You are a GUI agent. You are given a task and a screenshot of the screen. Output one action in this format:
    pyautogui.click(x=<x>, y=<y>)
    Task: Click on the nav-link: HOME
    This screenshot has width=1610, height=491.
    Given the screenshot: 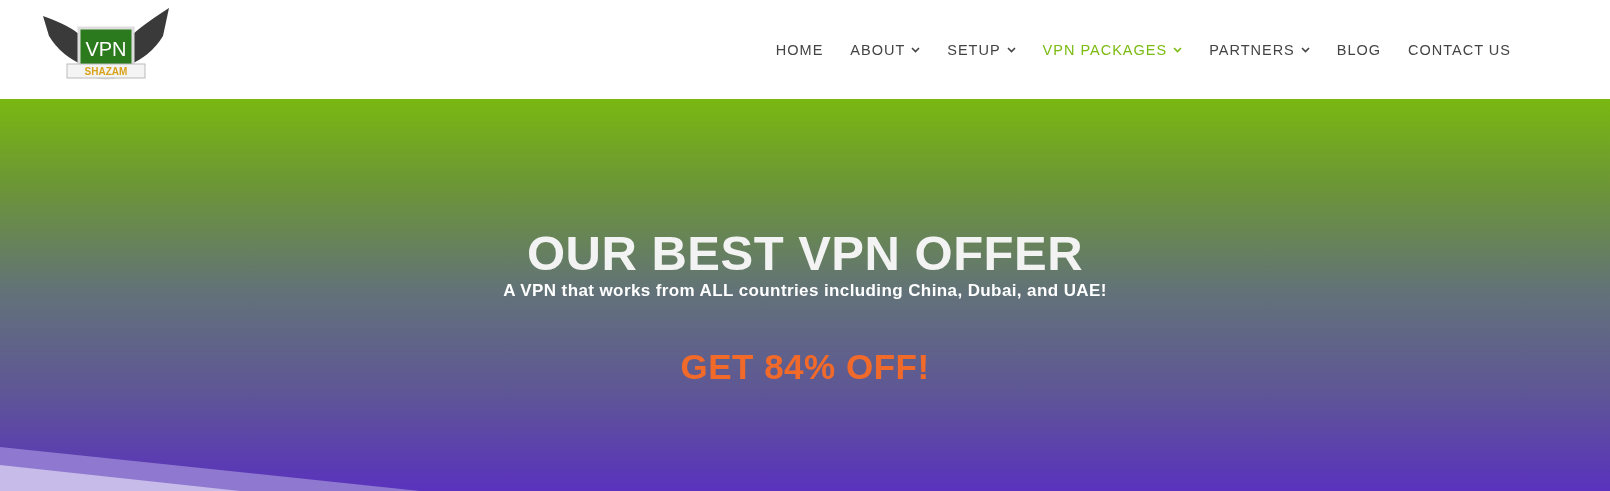 What is the action you would take?
    pyautogui.click(x=799, y=49)
    